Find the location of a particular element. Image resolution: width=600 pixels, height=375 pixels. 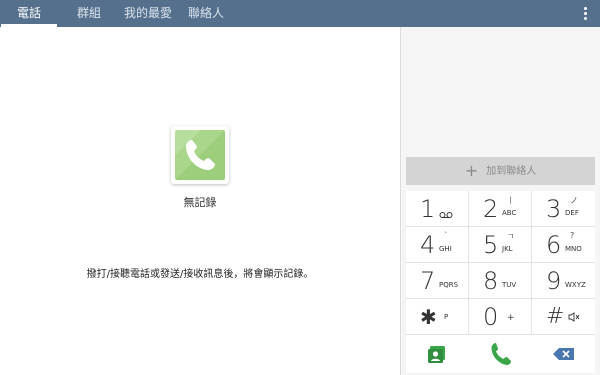

empty-log-illustration is located at coordinates (200, 155).